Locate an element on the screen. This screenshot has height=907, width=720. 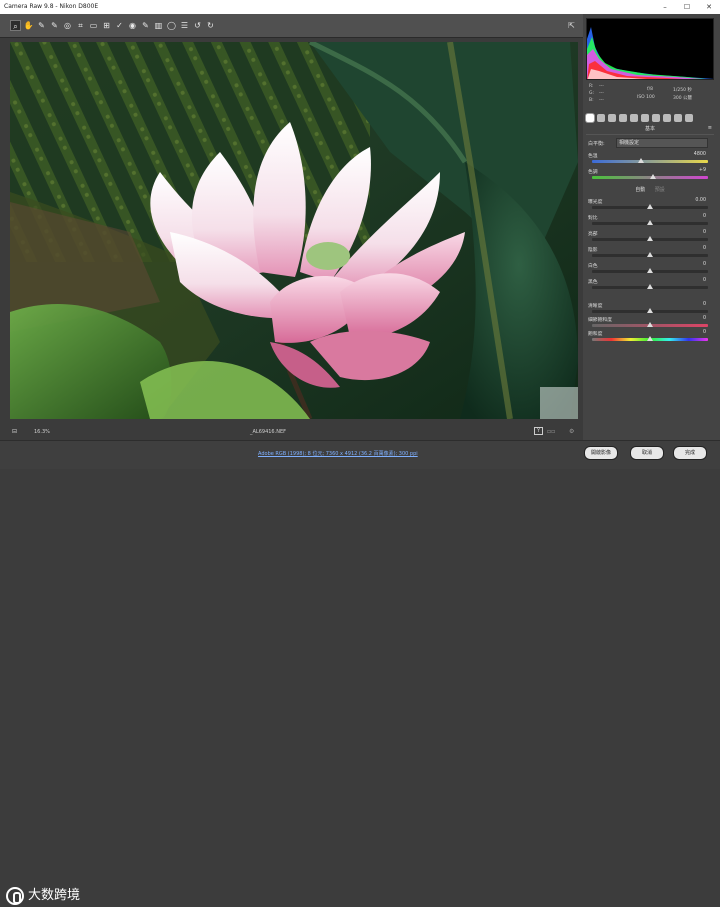
saturation-label: 飽和度 is located at coordinates (595, 334).